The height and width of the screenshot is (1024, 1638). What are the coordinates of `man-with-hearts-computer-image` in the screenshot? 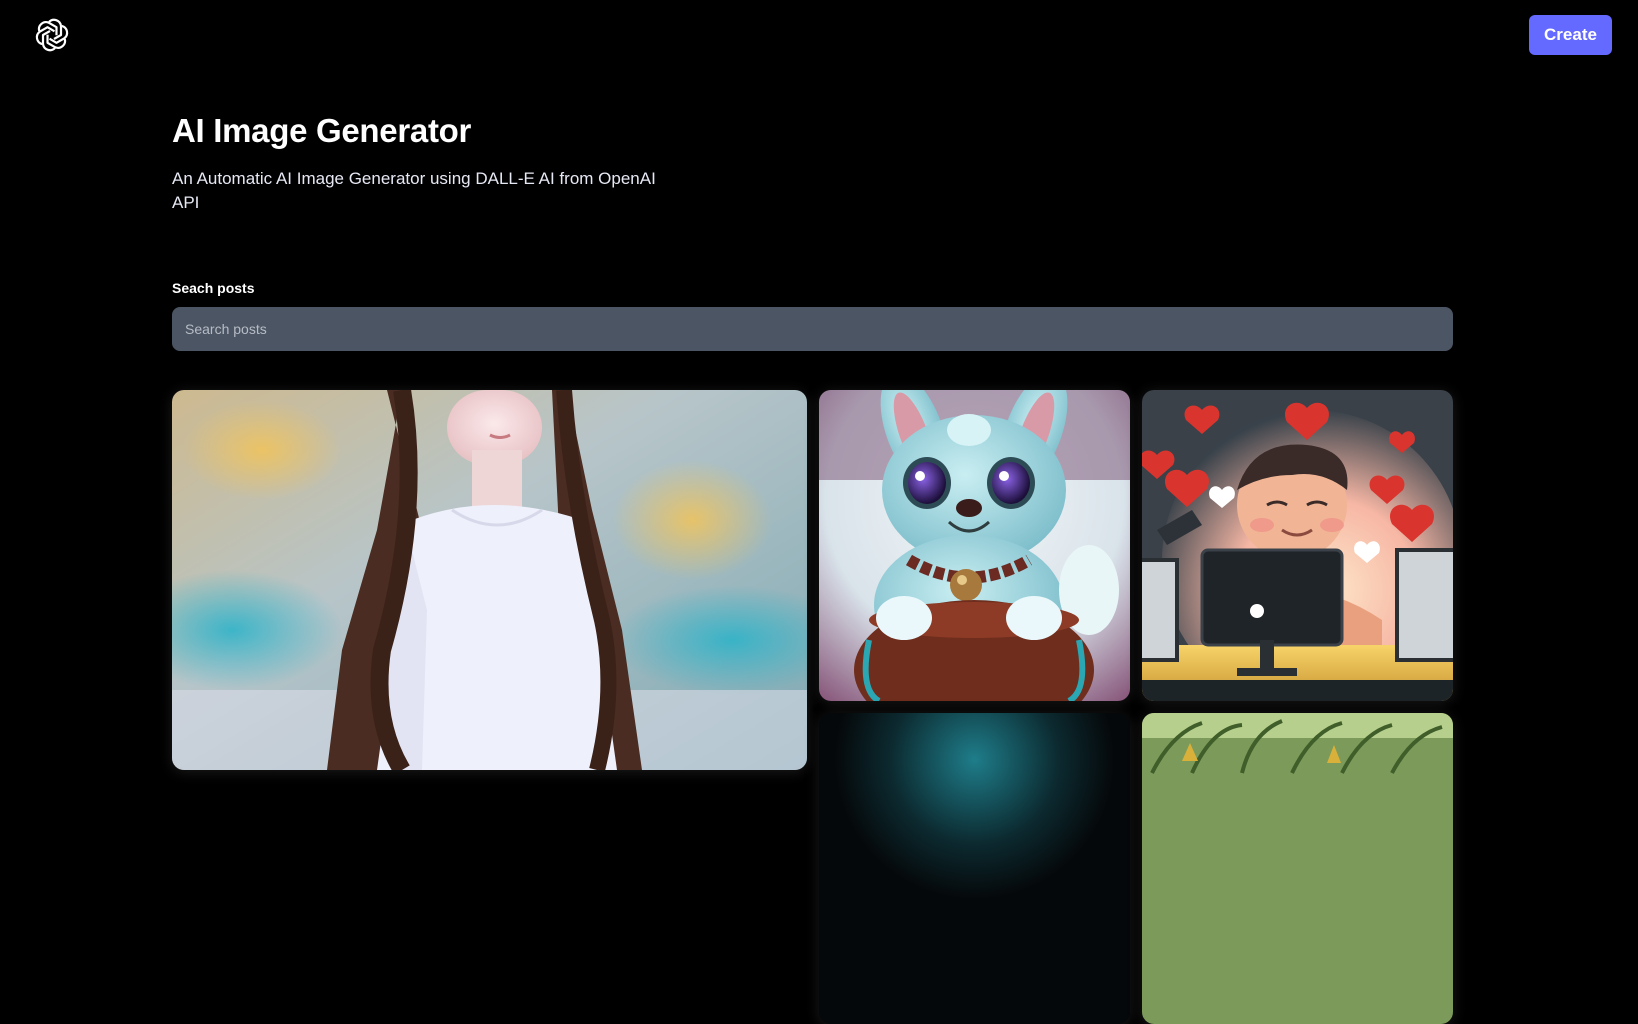 It's located at (1297, 545).